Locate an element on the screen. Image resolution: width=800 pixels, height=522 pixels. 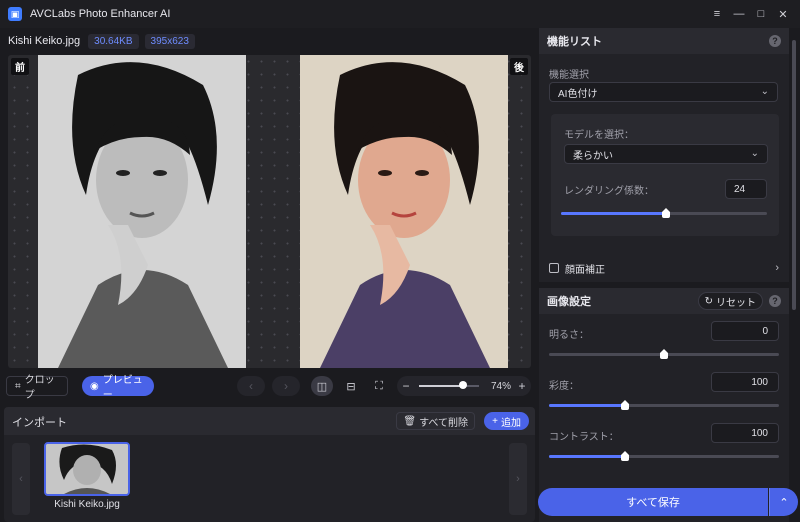
fit-screen-icon: ⛶ is located at coordinates (379, 385).